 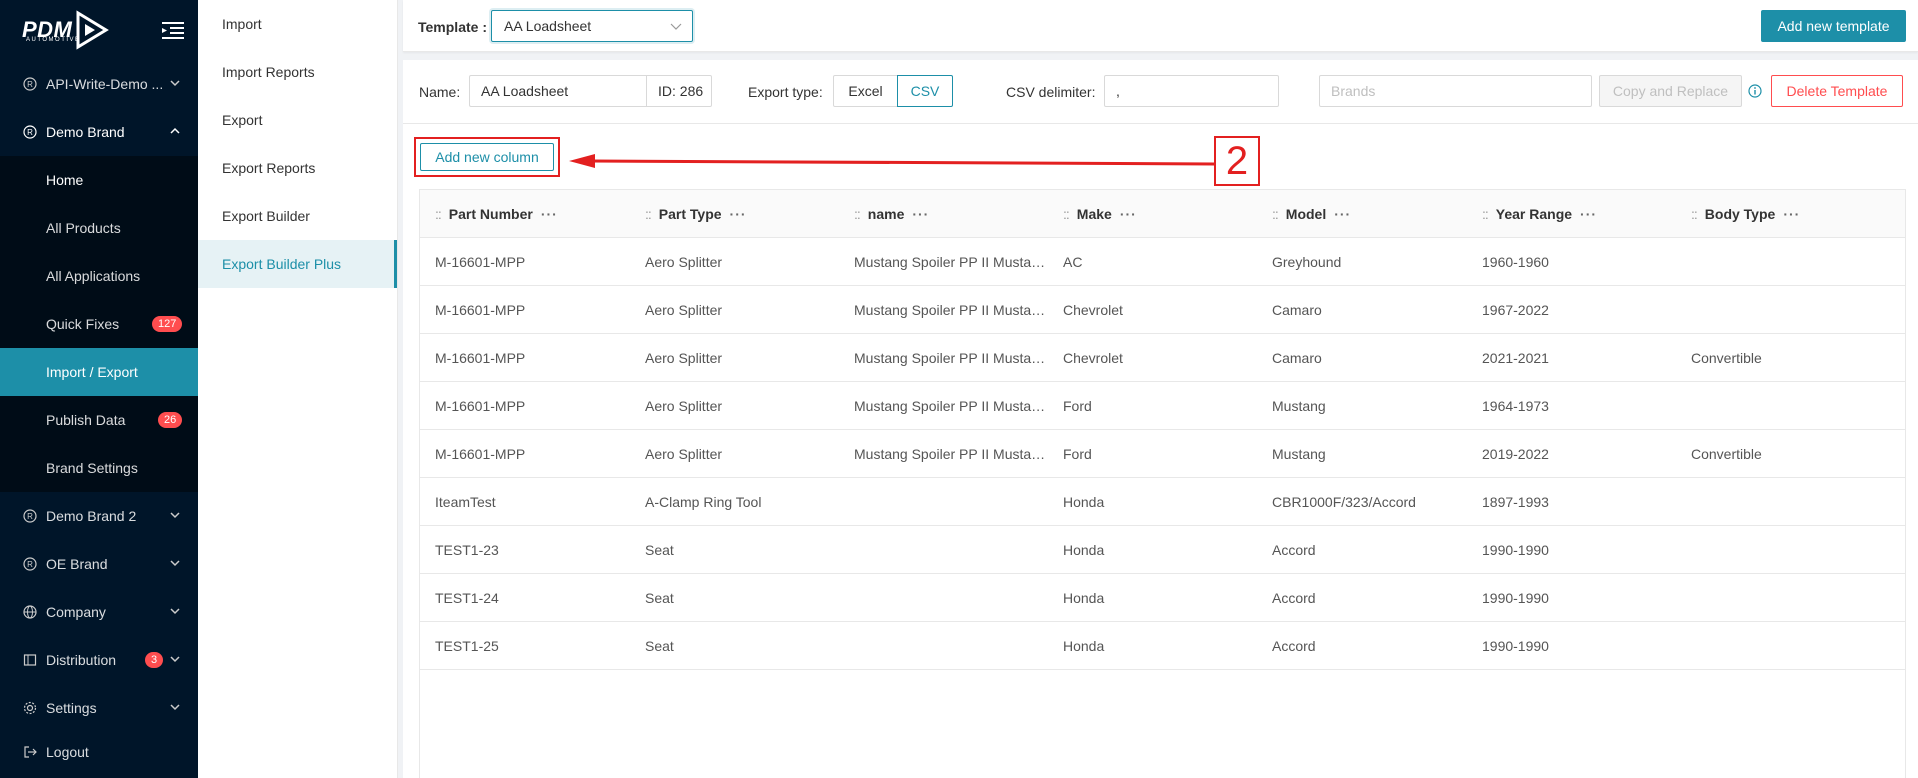 I want to click on sidebar-sub-brand-settings: Brand Settings, so click(x=99, y=468).